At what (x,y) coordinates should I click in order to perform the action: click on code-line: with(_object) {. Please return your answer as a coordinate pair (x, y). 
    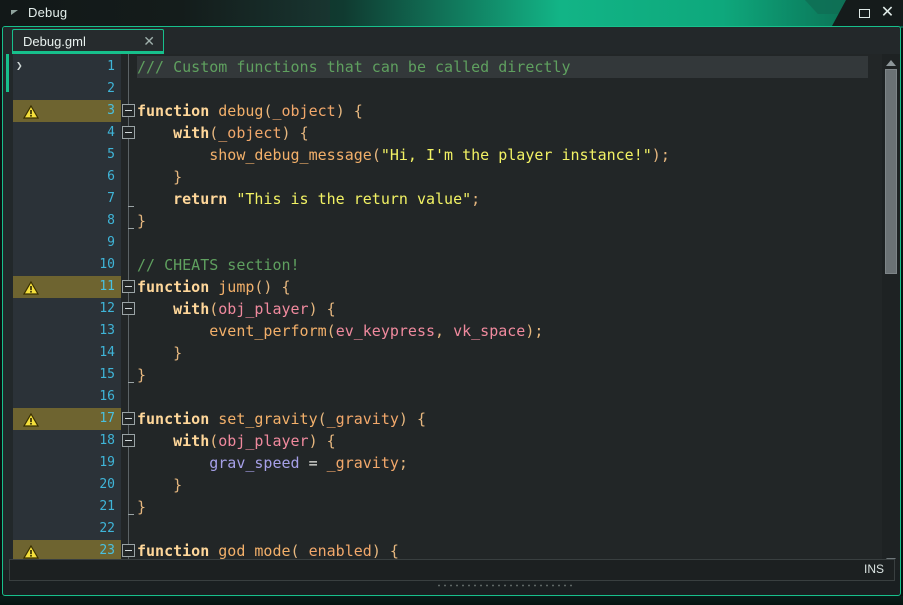
    Looking at the image, I should click on (502, 133).